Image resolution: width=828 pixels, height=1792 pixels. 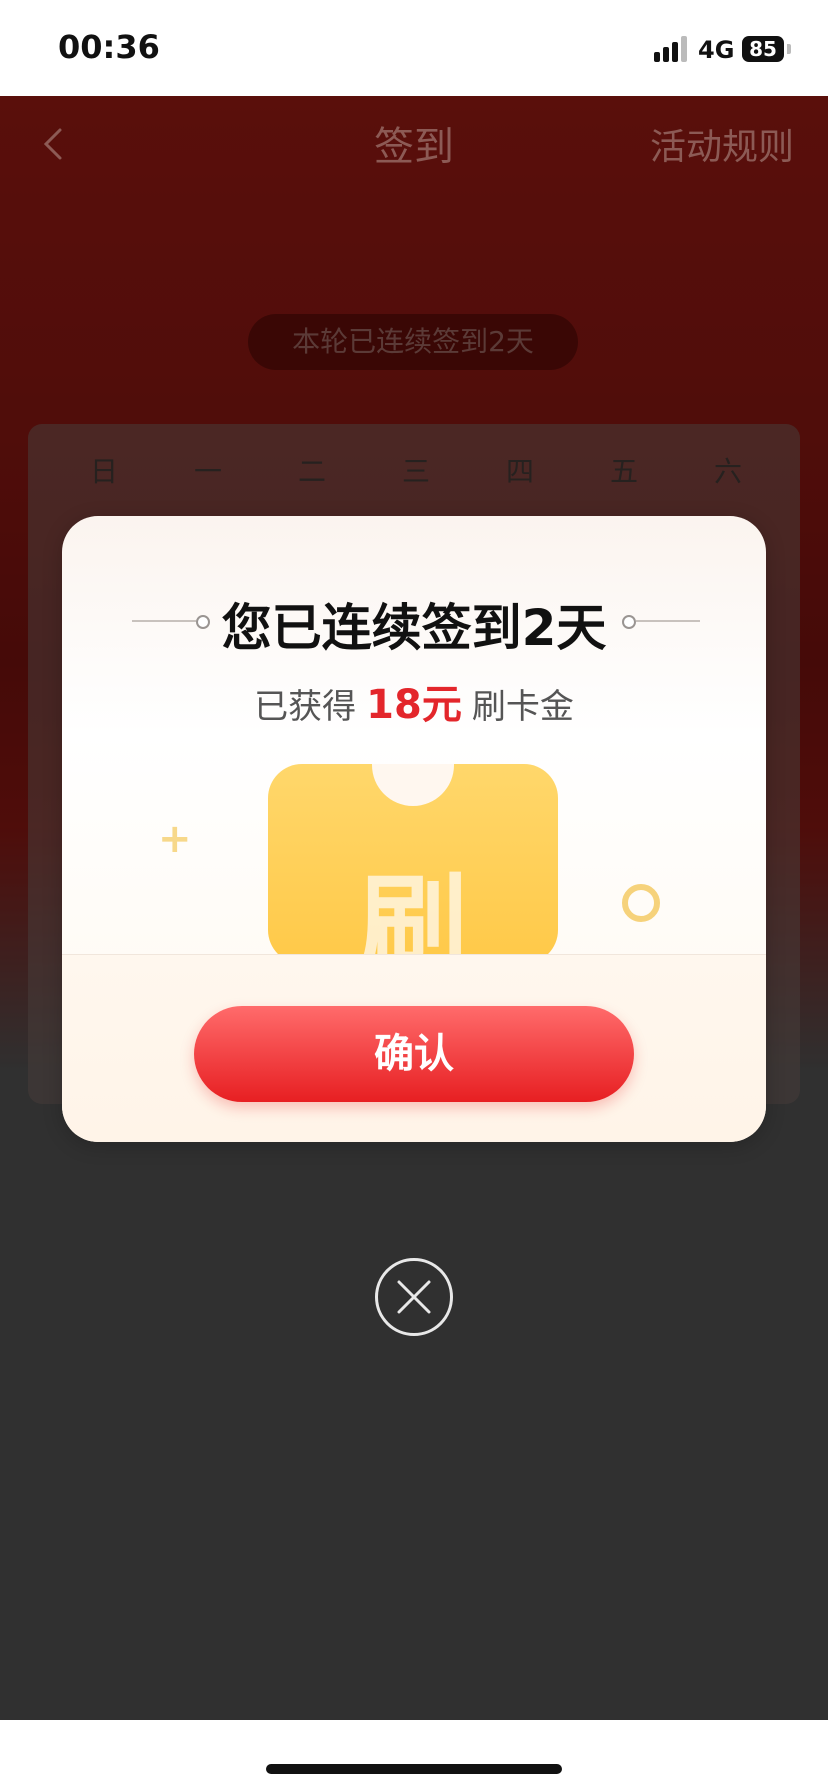 What do you see at coordinates (763, 49) in the screenshot?
I see `battery-icon: 85` at bounding box center [763, 49].